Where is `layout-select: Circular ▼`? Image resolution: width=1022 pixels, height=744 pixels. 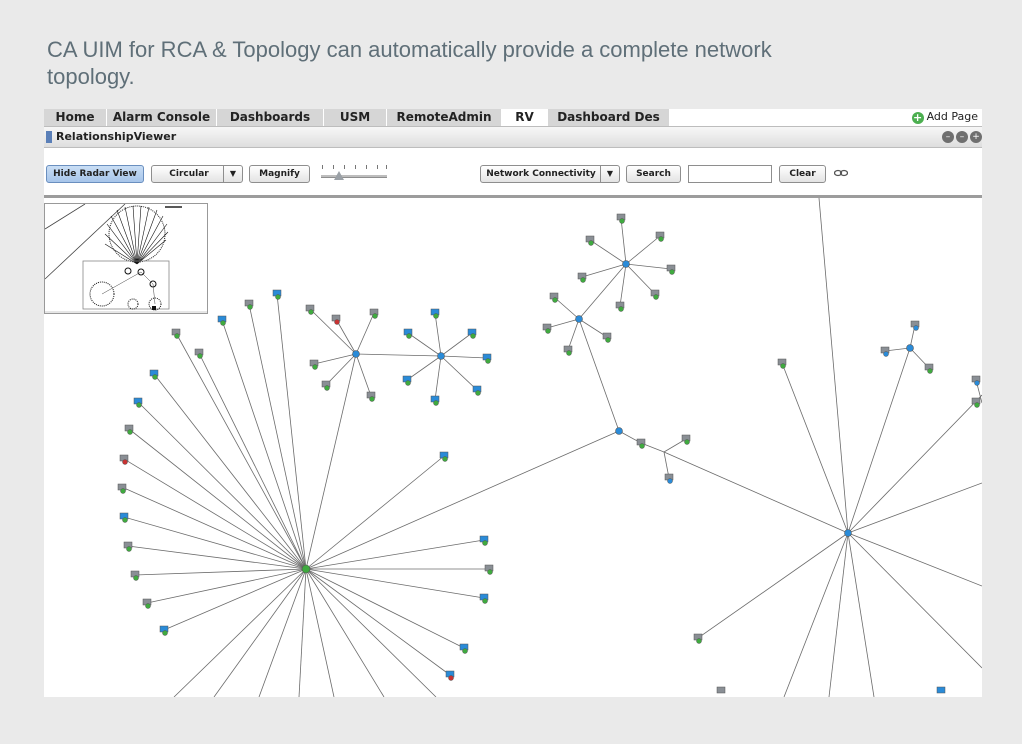 layout-select: Circular ▼ is located at coordinates (197, 174).